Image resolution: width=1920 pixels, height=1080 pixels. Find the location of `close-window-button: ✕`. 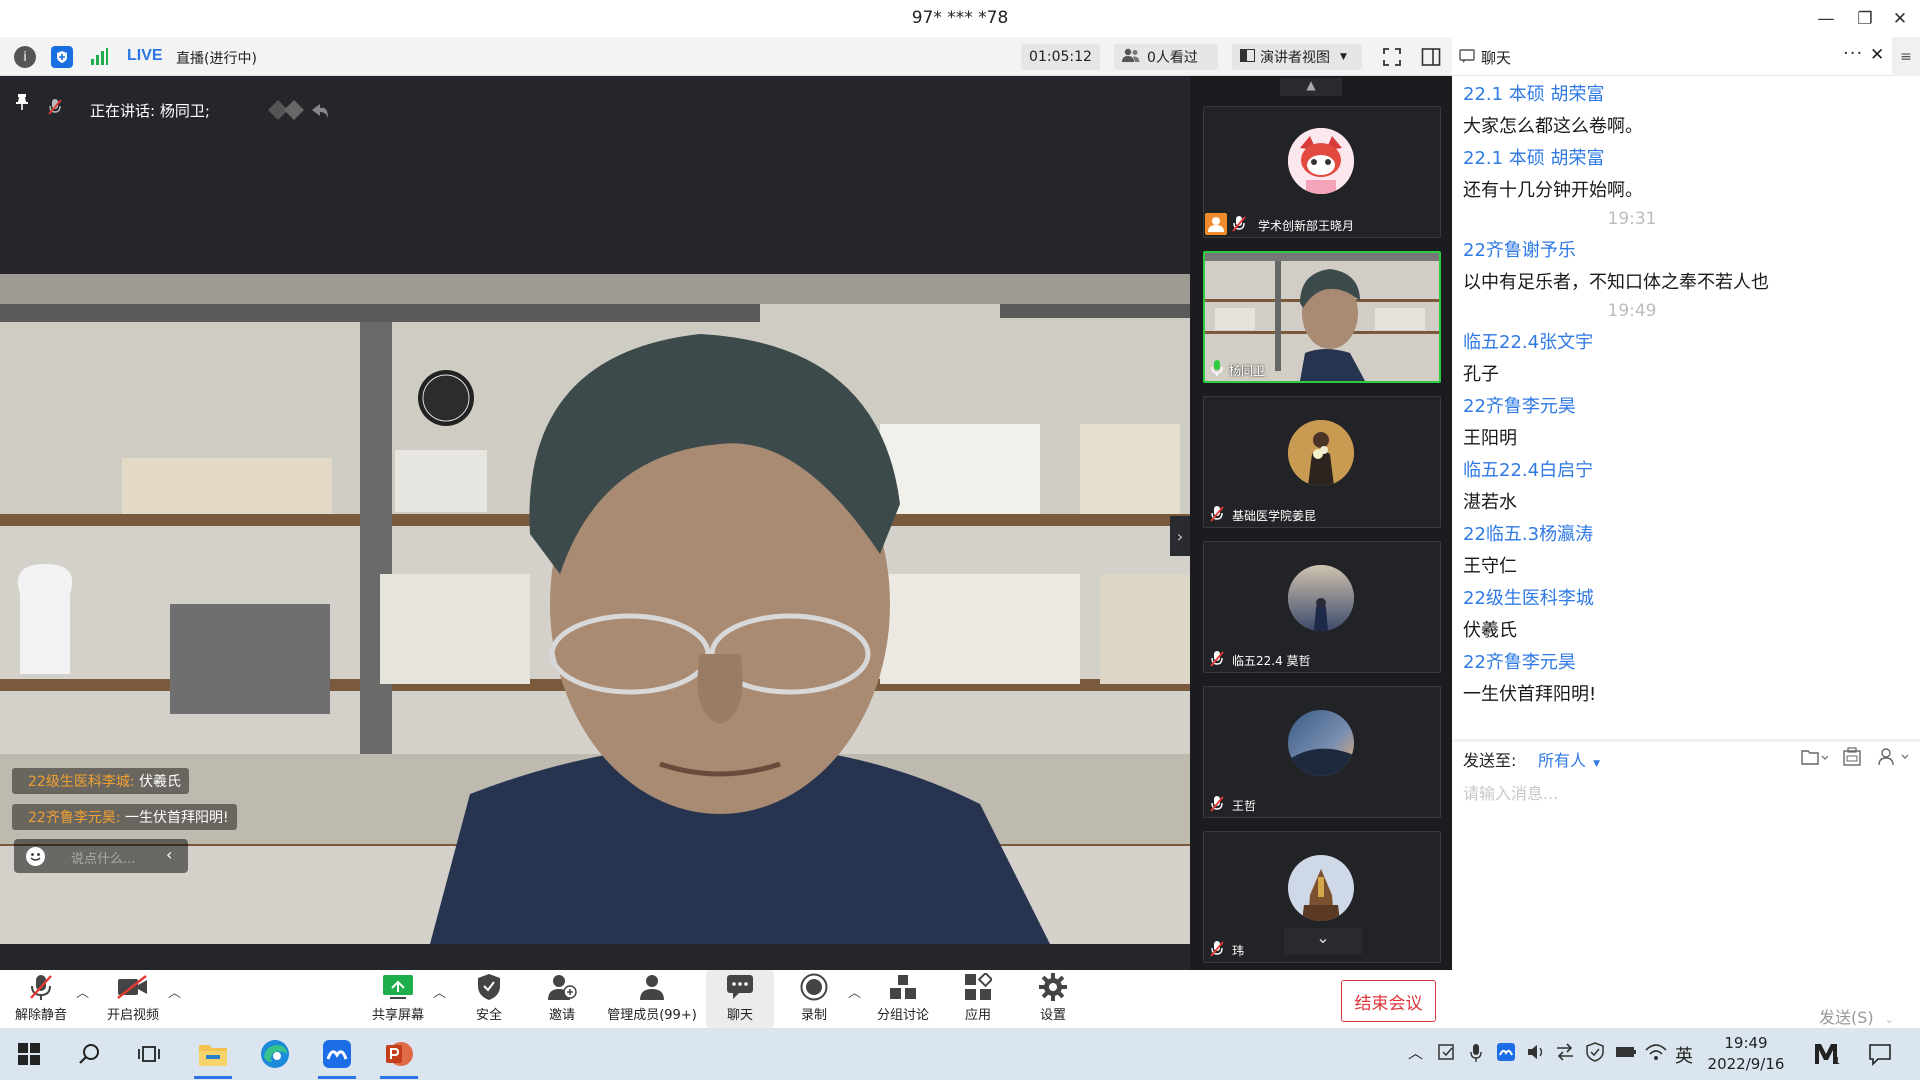

close-window-button: ✕ is located at coordinates (1898, 18).